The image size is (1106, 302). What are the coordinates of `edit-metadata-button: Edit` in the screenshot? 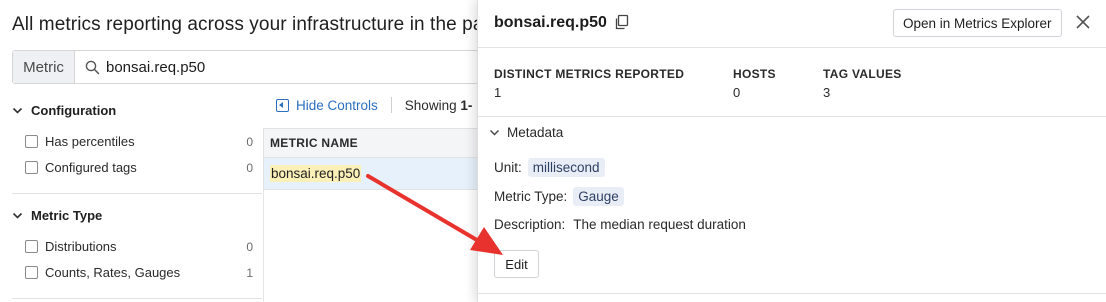 It's located at (516, 264).